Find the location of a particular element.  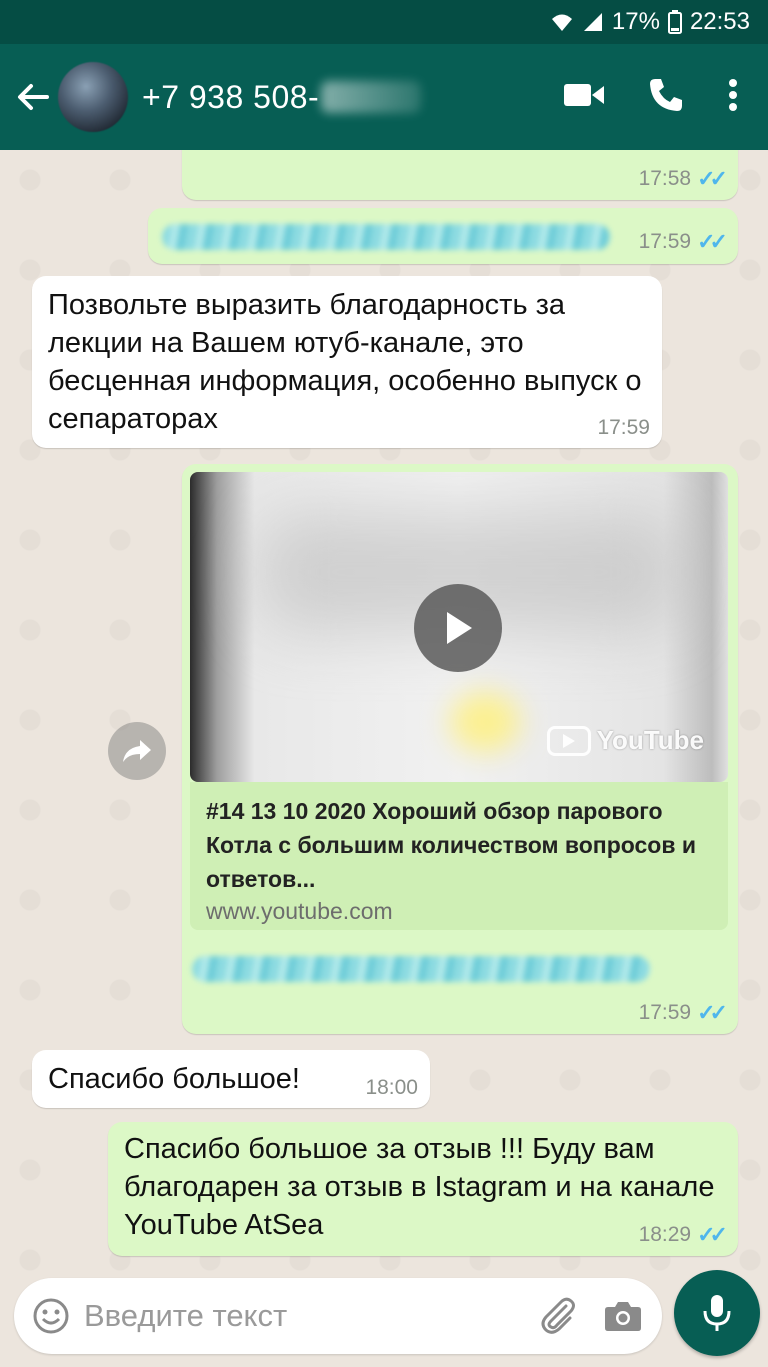

battery-percent: 17% is located at coordinates (635, 21).